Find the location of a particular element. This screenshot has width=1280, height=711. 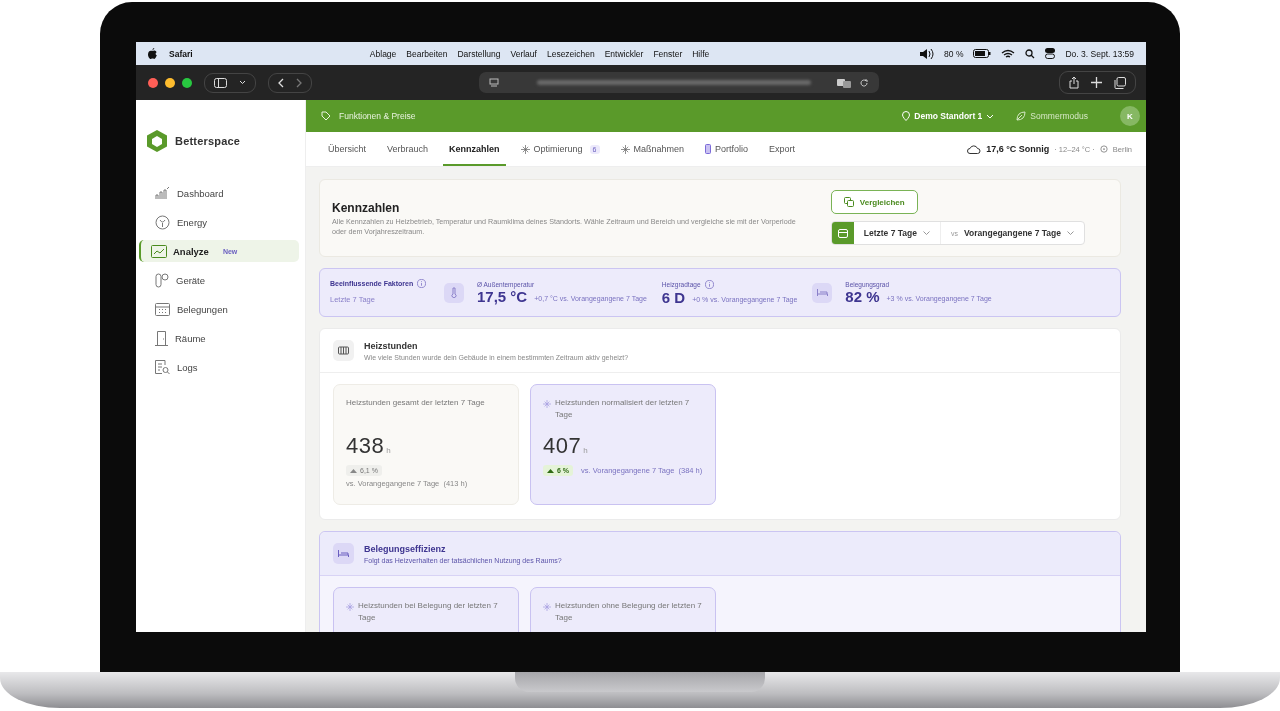

compare-button: Vergleichen is located at coordinates (874, 202).